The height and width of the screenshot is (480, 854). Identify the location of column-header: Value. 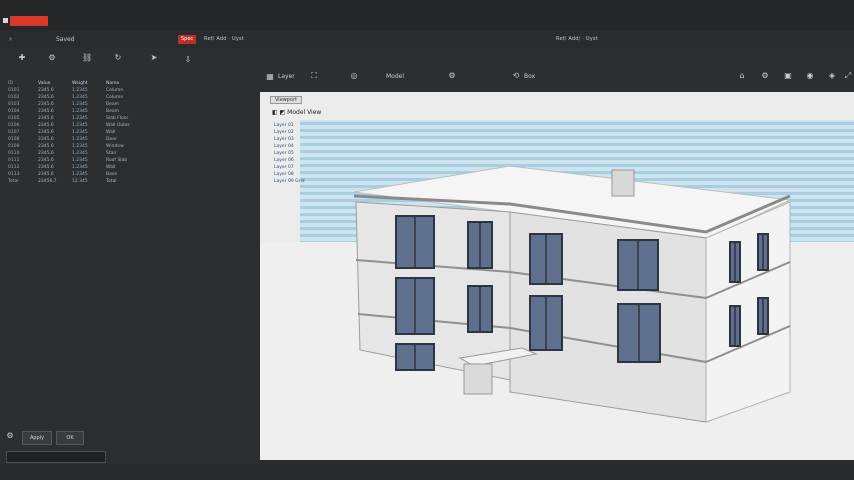
(55, 83).